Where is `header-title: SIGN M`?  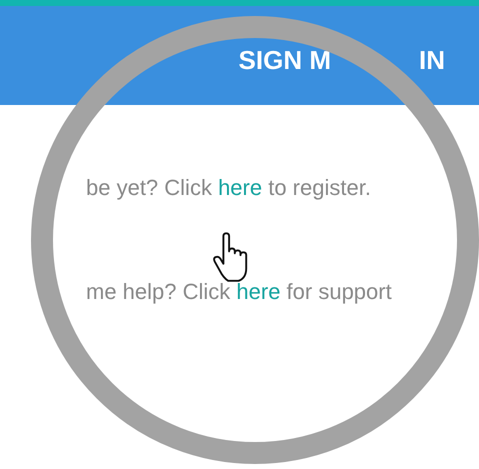
header-title: SIGN M is located at coordinates (284, 60).